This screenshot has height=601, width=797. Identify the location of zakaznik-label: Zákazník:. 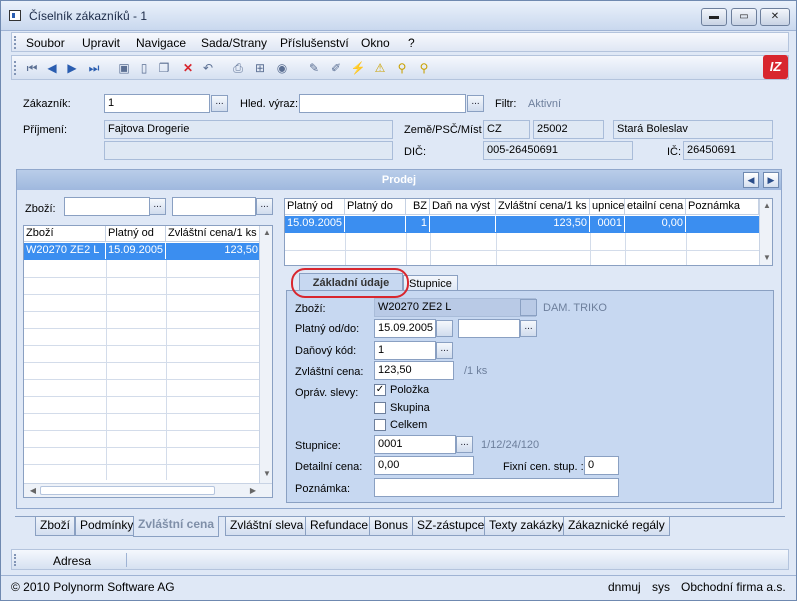
(47, 104).